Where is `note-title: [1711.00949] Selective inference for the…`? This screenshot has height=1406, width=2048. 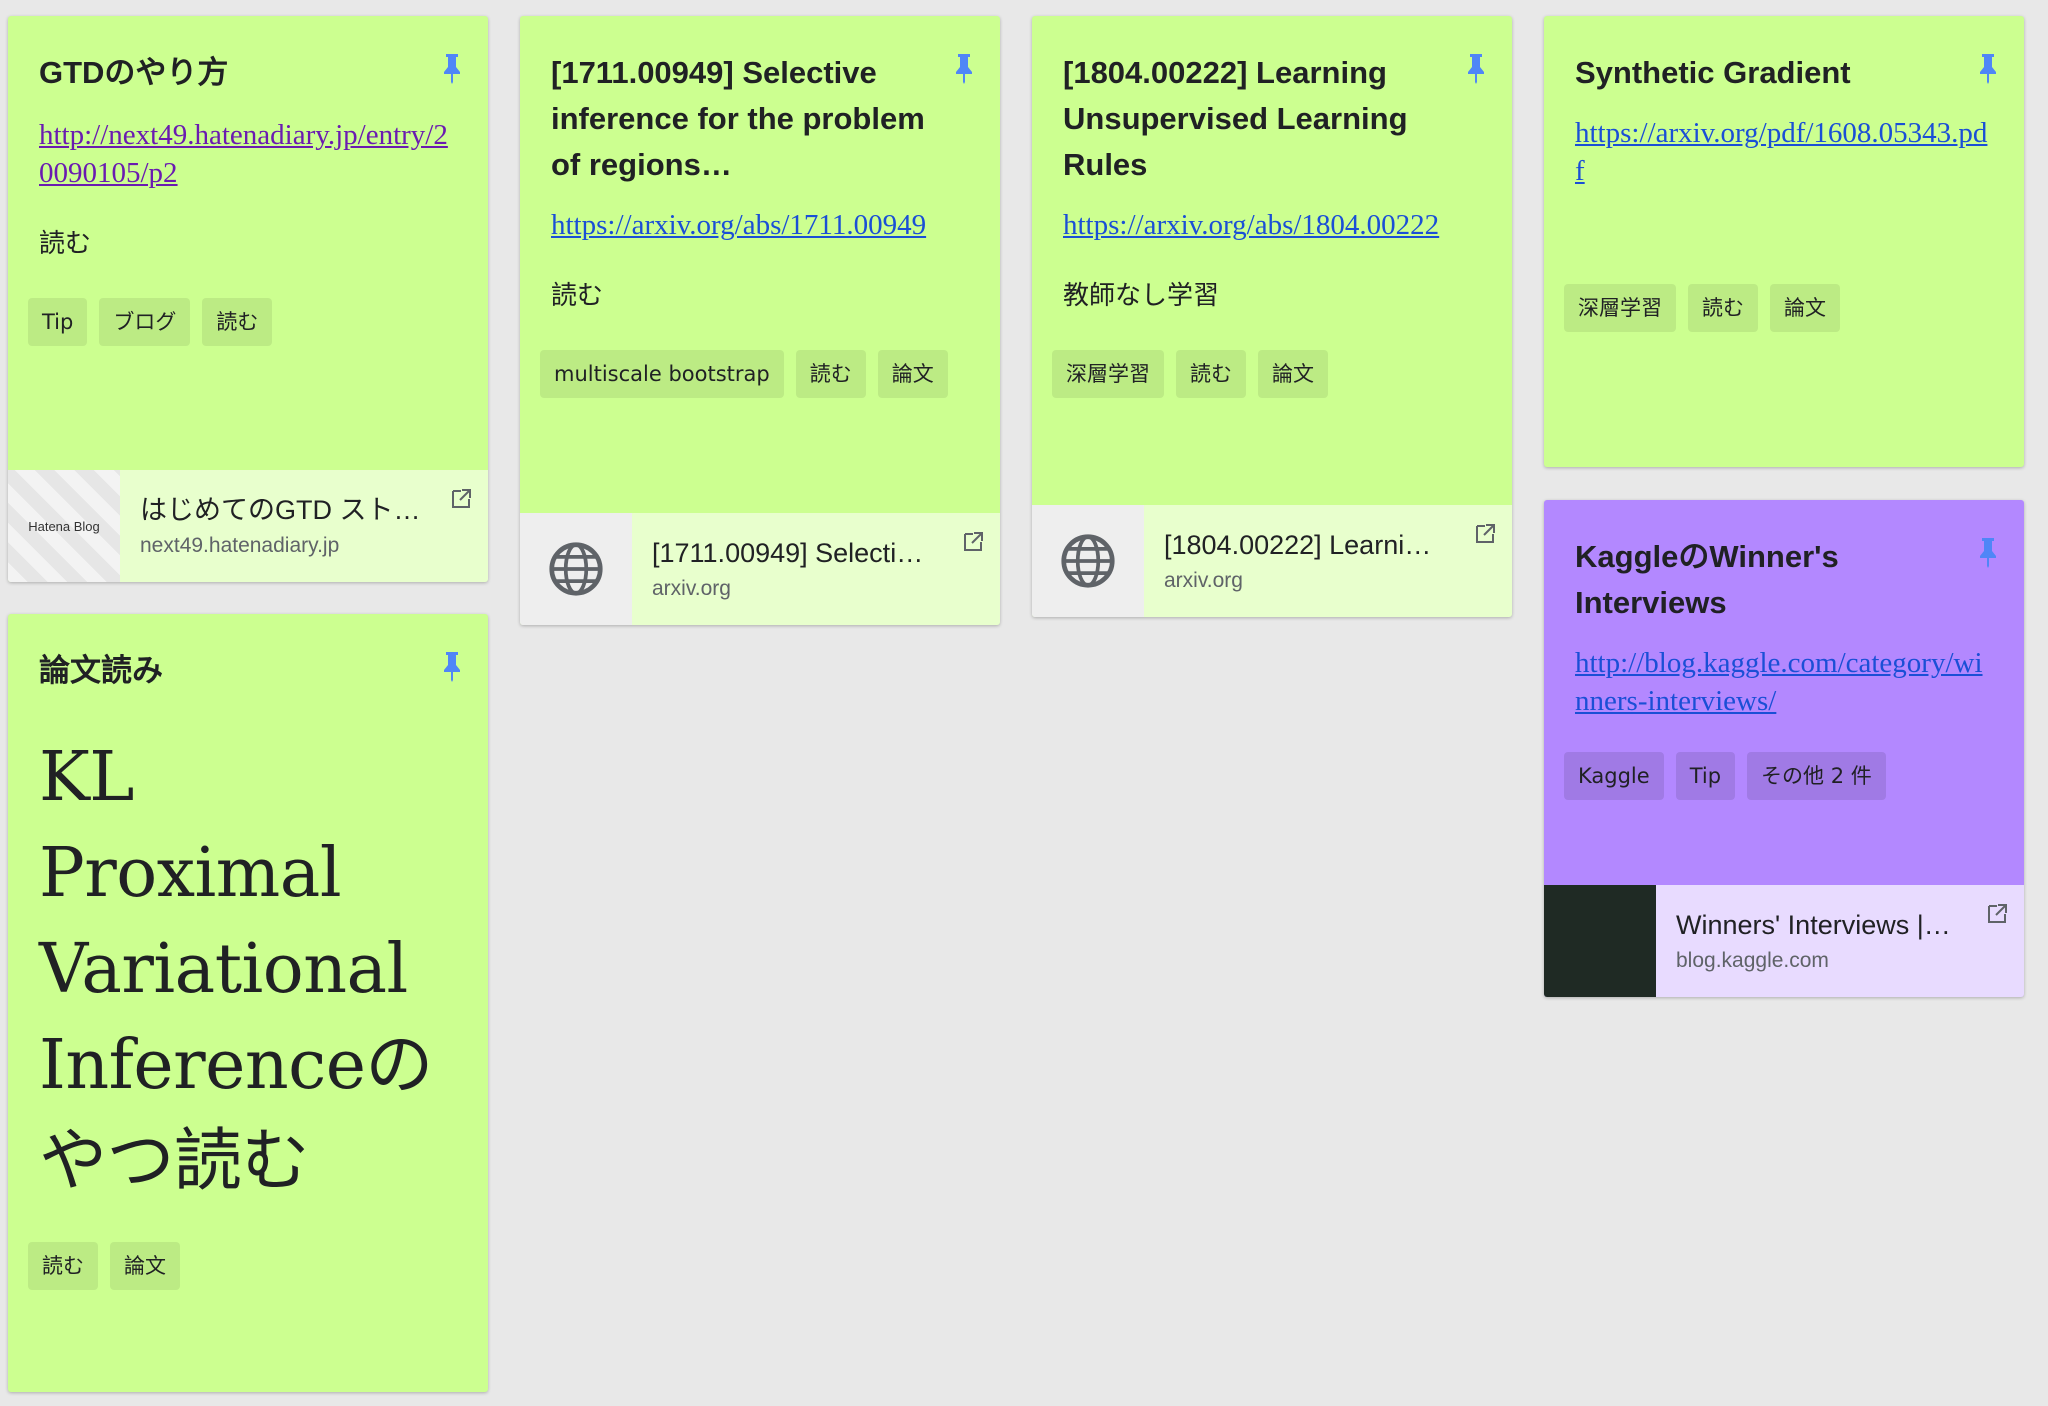 note-title: [1711.00949] Selective inference for the… is located at coordinates (738, 118).